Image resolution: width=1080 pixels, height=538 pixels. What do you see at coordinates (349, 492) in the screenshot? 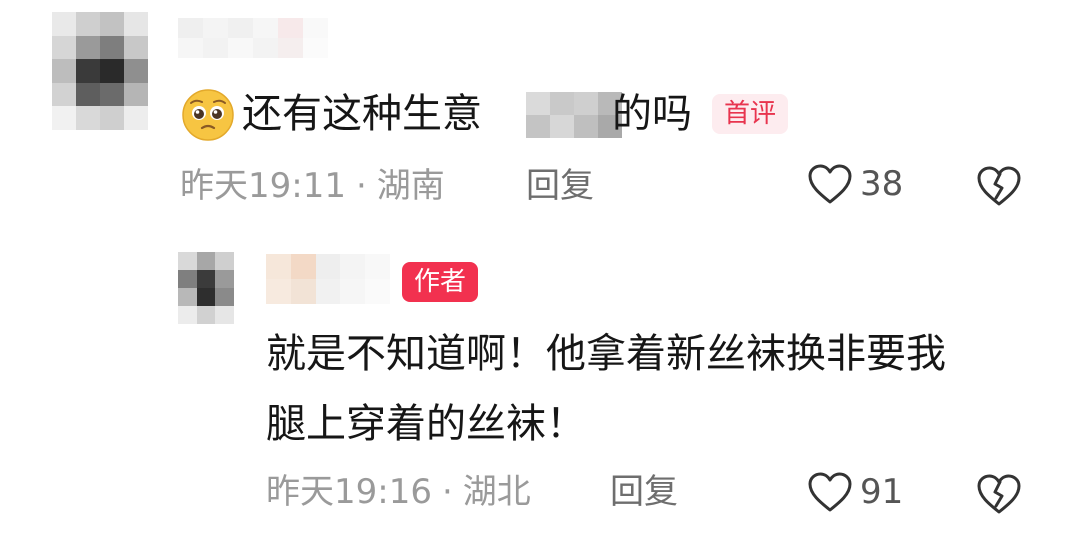
I see `reply-time: 昨天19:16` at bounding box center [349, 492].